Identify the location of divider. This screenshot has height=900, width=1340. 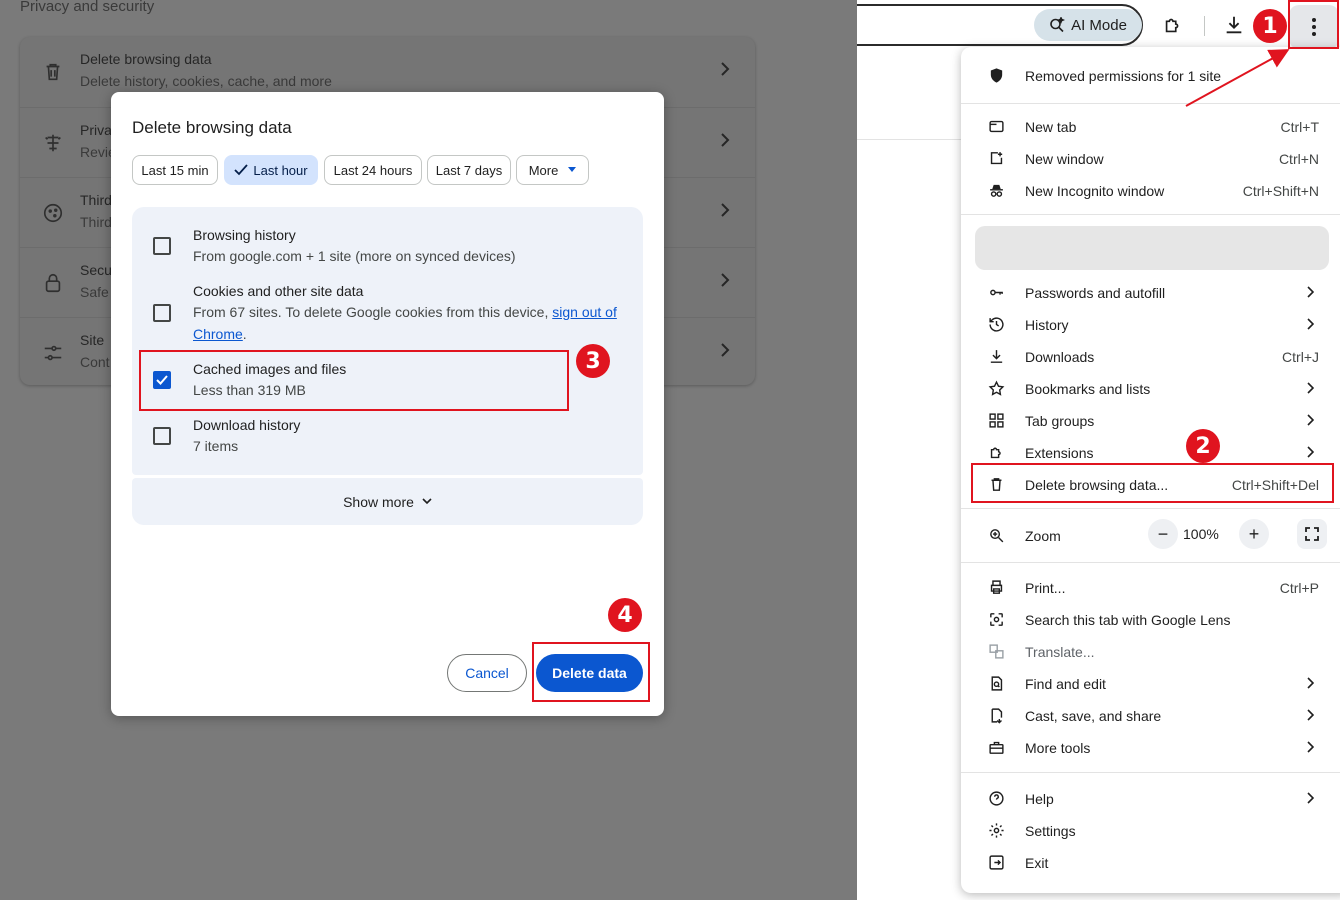
(912, 139).